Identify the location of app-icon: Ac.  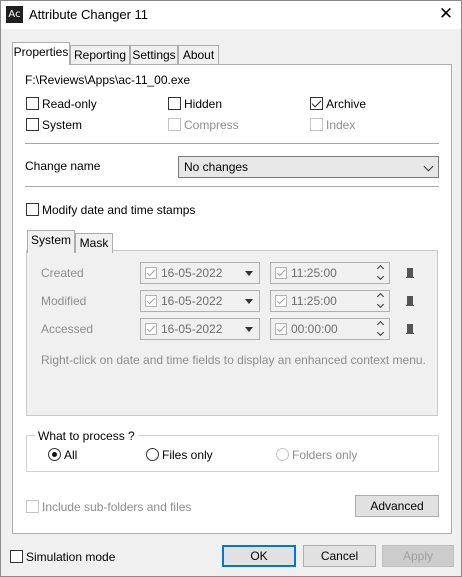
(14, 14).